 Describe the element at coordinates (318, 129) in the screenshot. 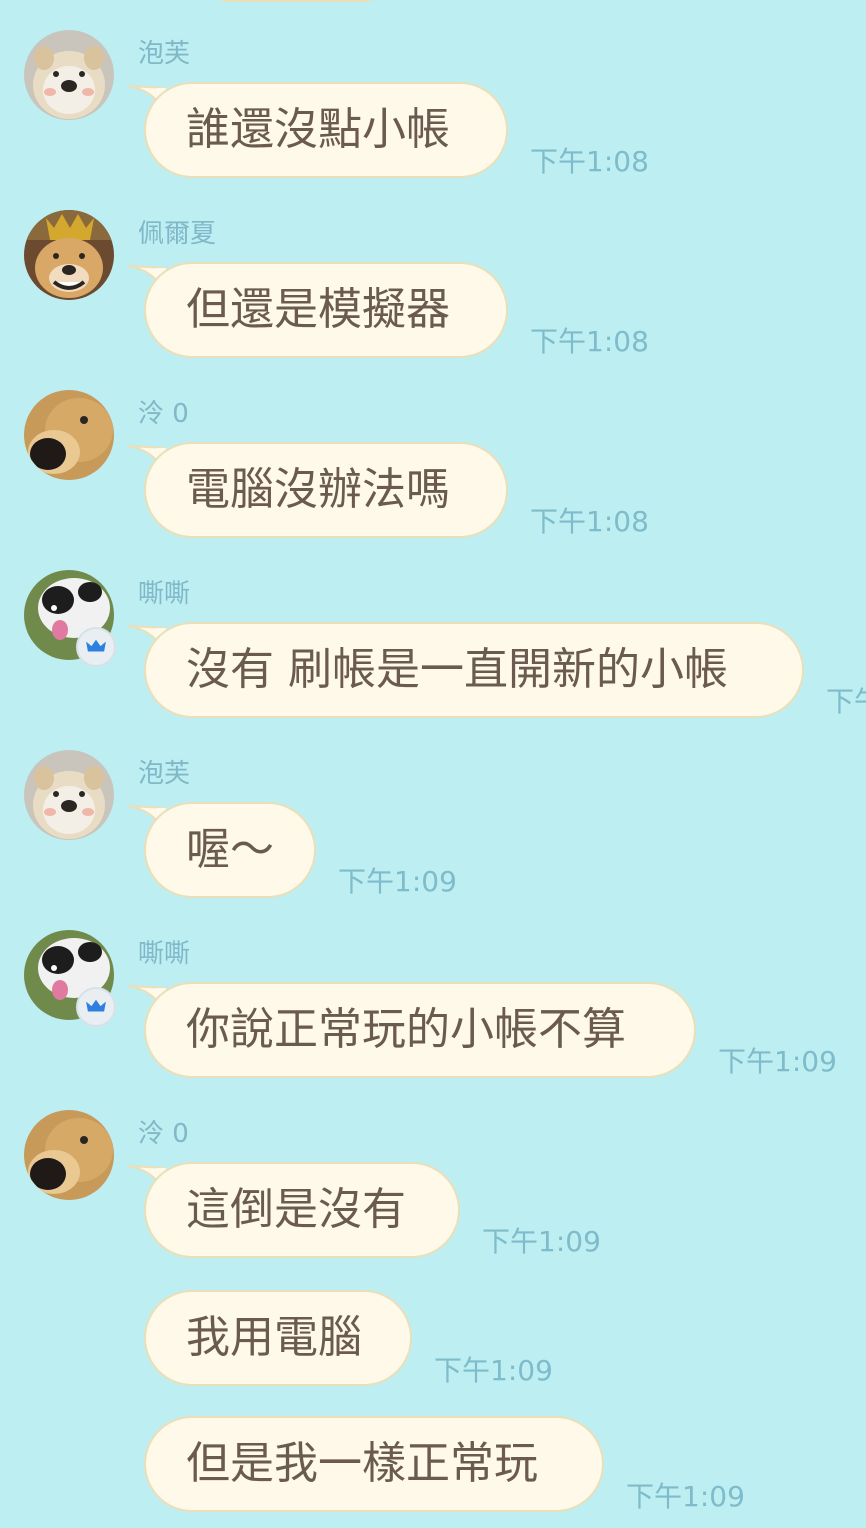

I see `message-text: 誰還沒點小帳` at that location.